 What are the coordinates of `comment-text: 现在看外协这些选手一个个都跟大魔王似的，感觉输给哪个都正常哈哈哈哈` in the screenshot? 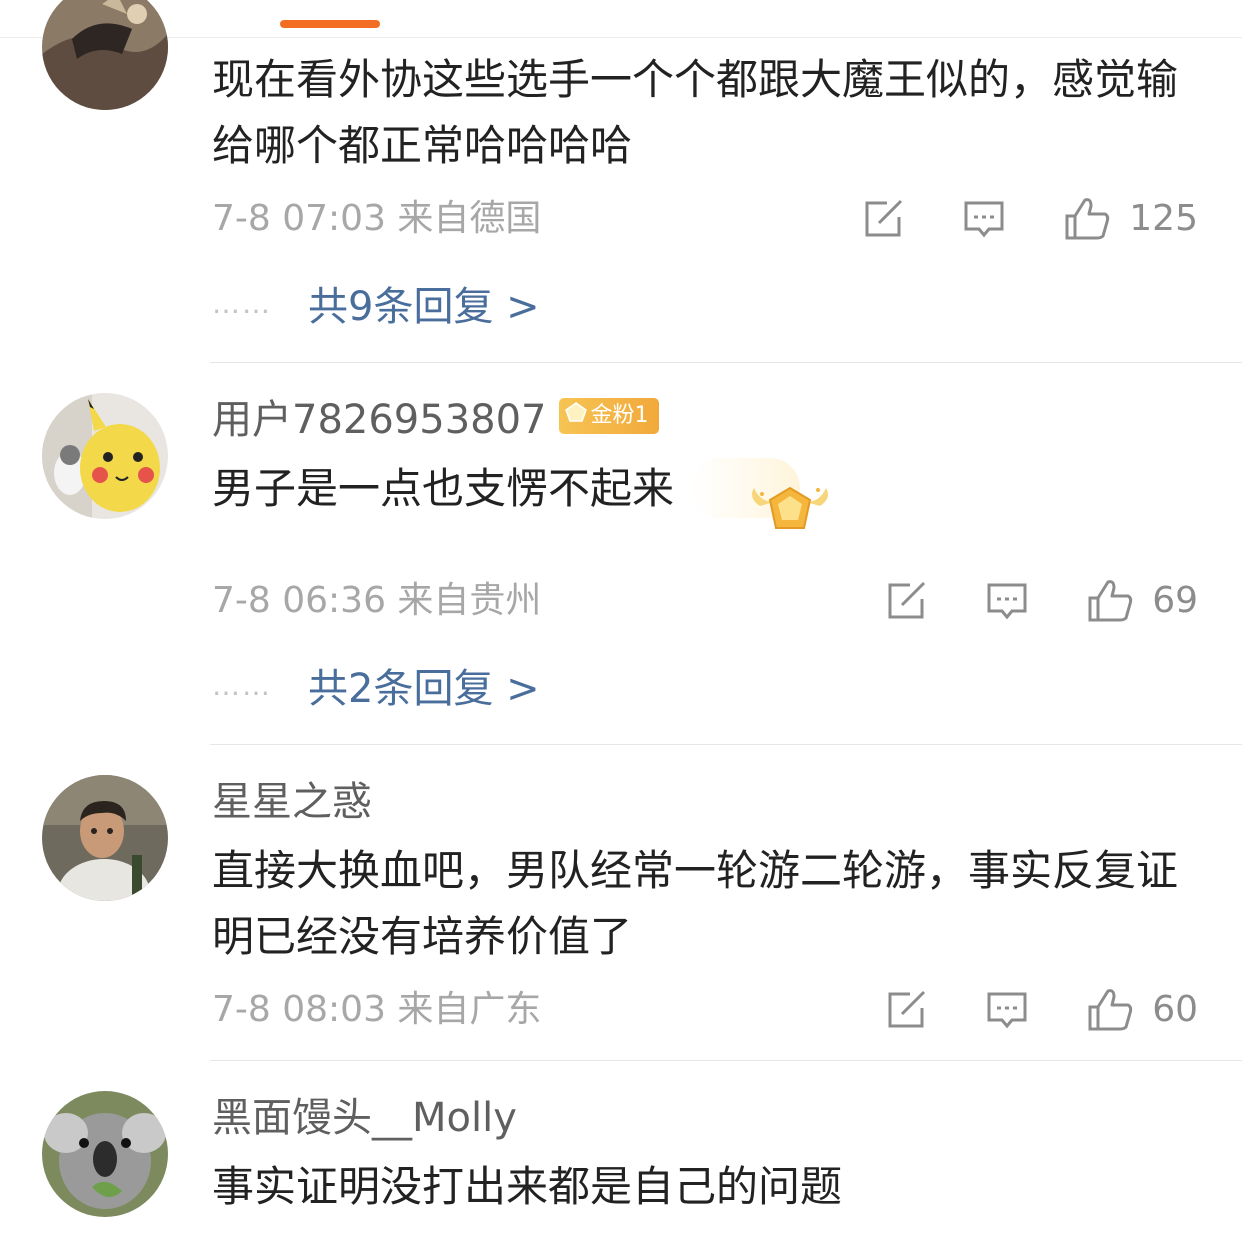 It's located at (695, 112).